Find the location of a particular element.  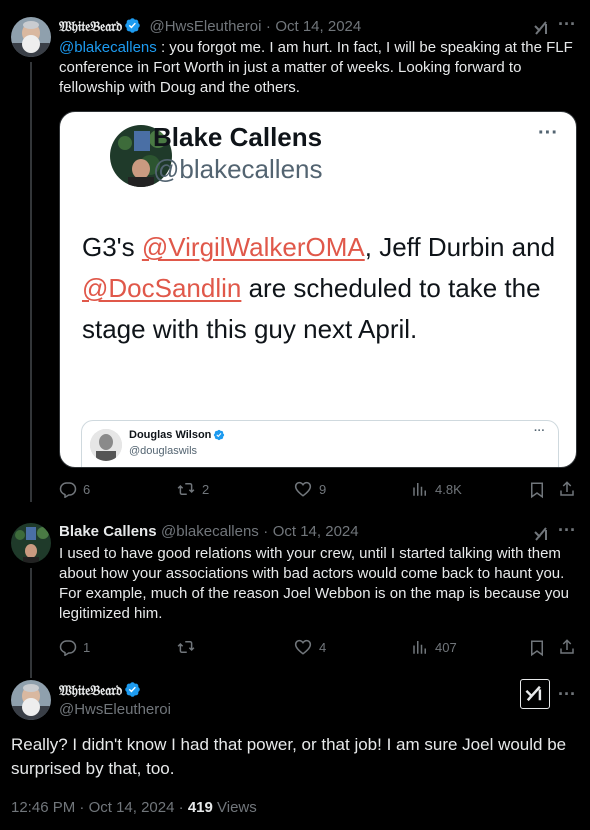

post-date: Oct 14, 2024 is located at coordinates (132, 807).